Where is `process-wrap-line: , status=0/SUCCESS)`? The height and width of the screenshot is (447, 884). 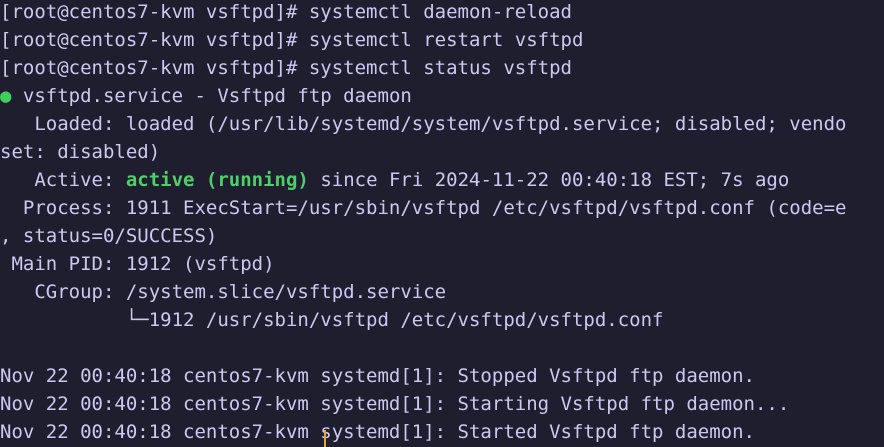
process-wrap-line: , status=0/SUCCESS) is located at coordinates (109, 236).